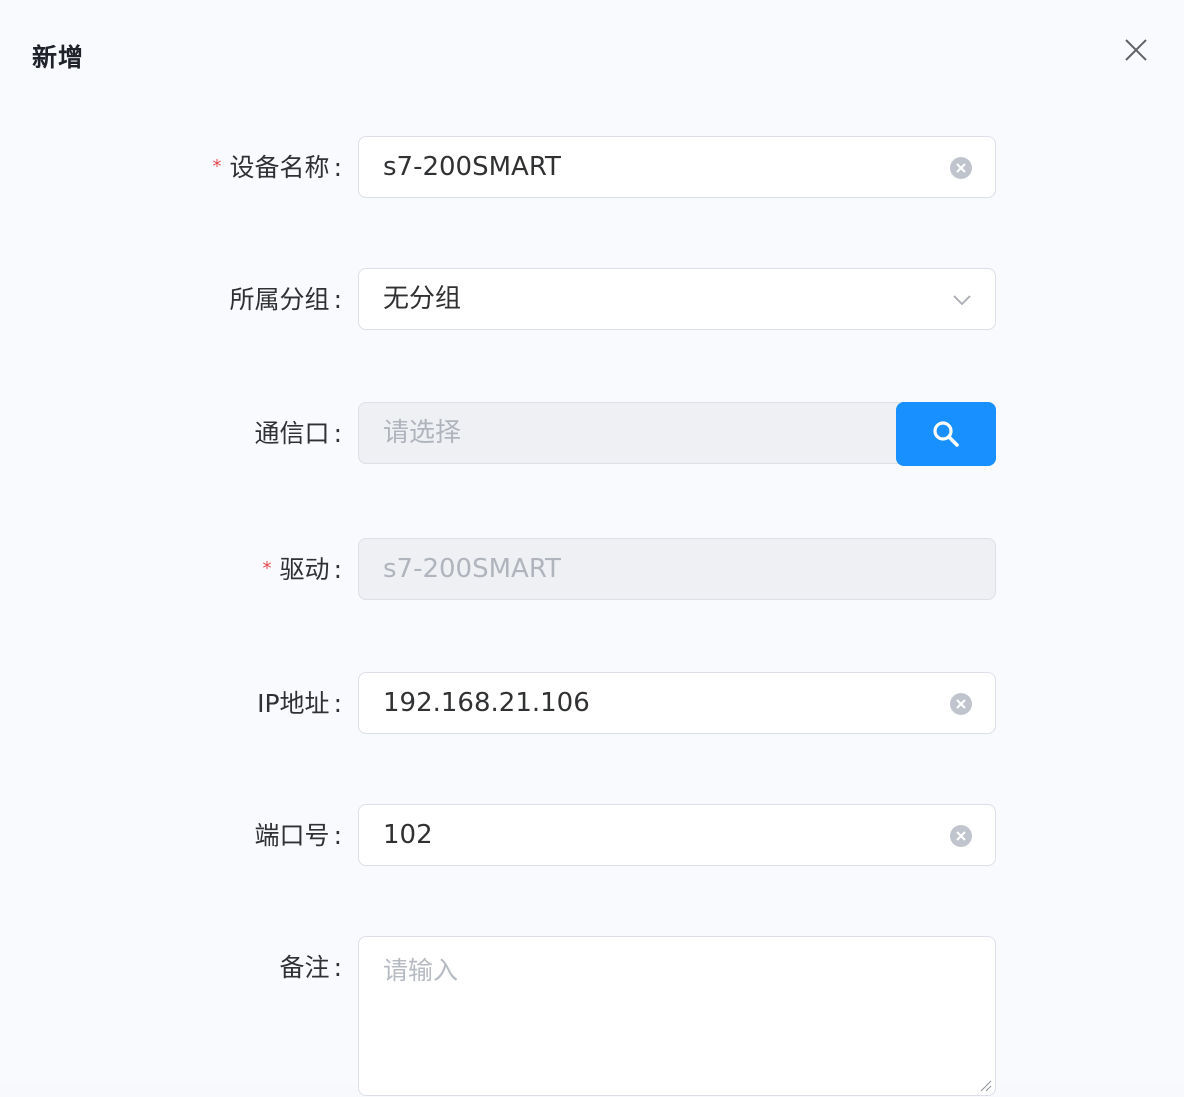 This screenshot has width=1184, height=1097. I want to click on resize-handle-icon, so click(985, 1085).